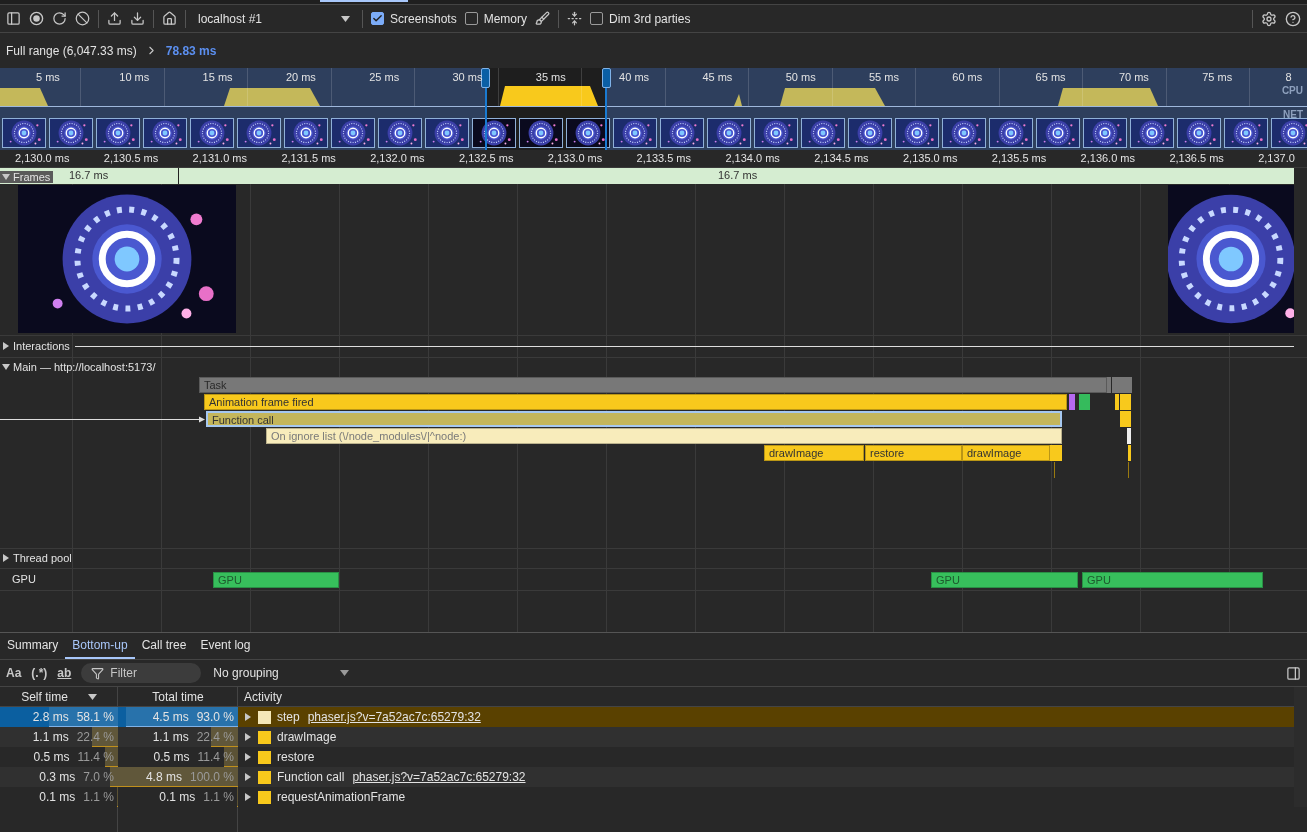  I want to click on time-tick: 2,137.0, so click(1276, 158).